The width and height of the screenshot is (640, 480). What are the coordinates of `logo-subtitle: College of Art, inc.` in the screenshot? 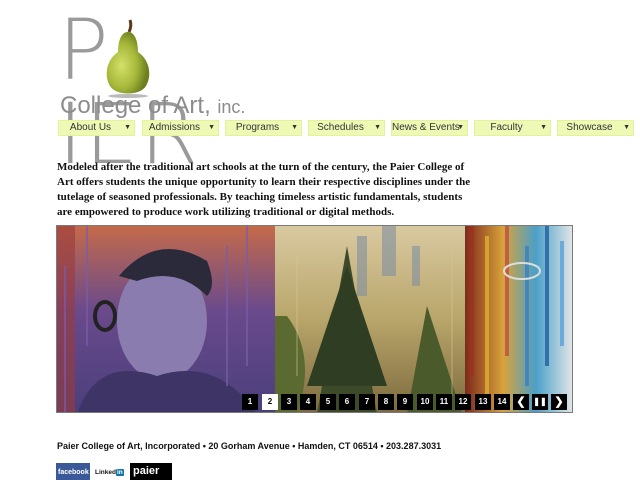 It's located at (152, 106).